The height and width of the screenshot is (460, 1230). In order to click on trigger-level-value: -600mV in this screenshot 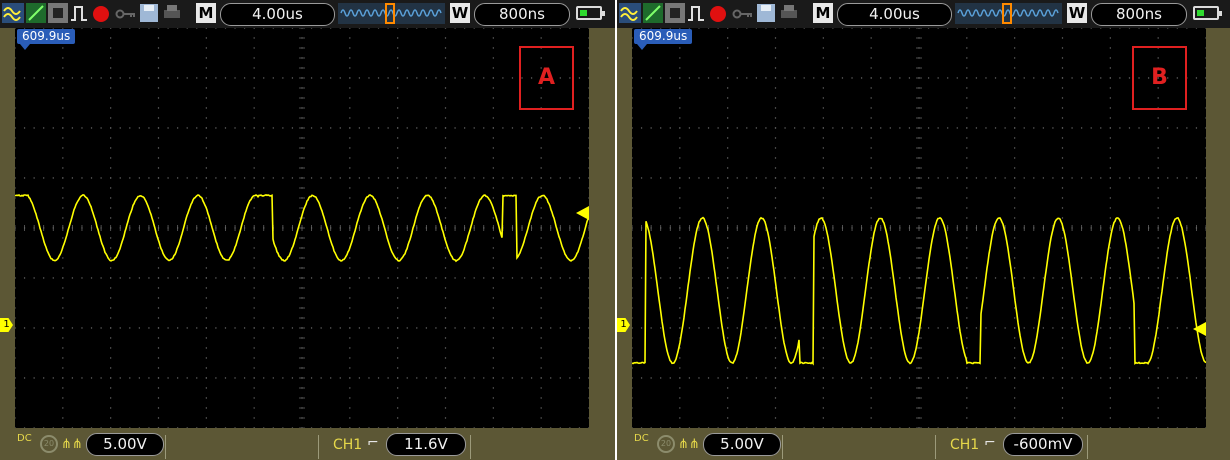, I will do `click(1043, 444)`.